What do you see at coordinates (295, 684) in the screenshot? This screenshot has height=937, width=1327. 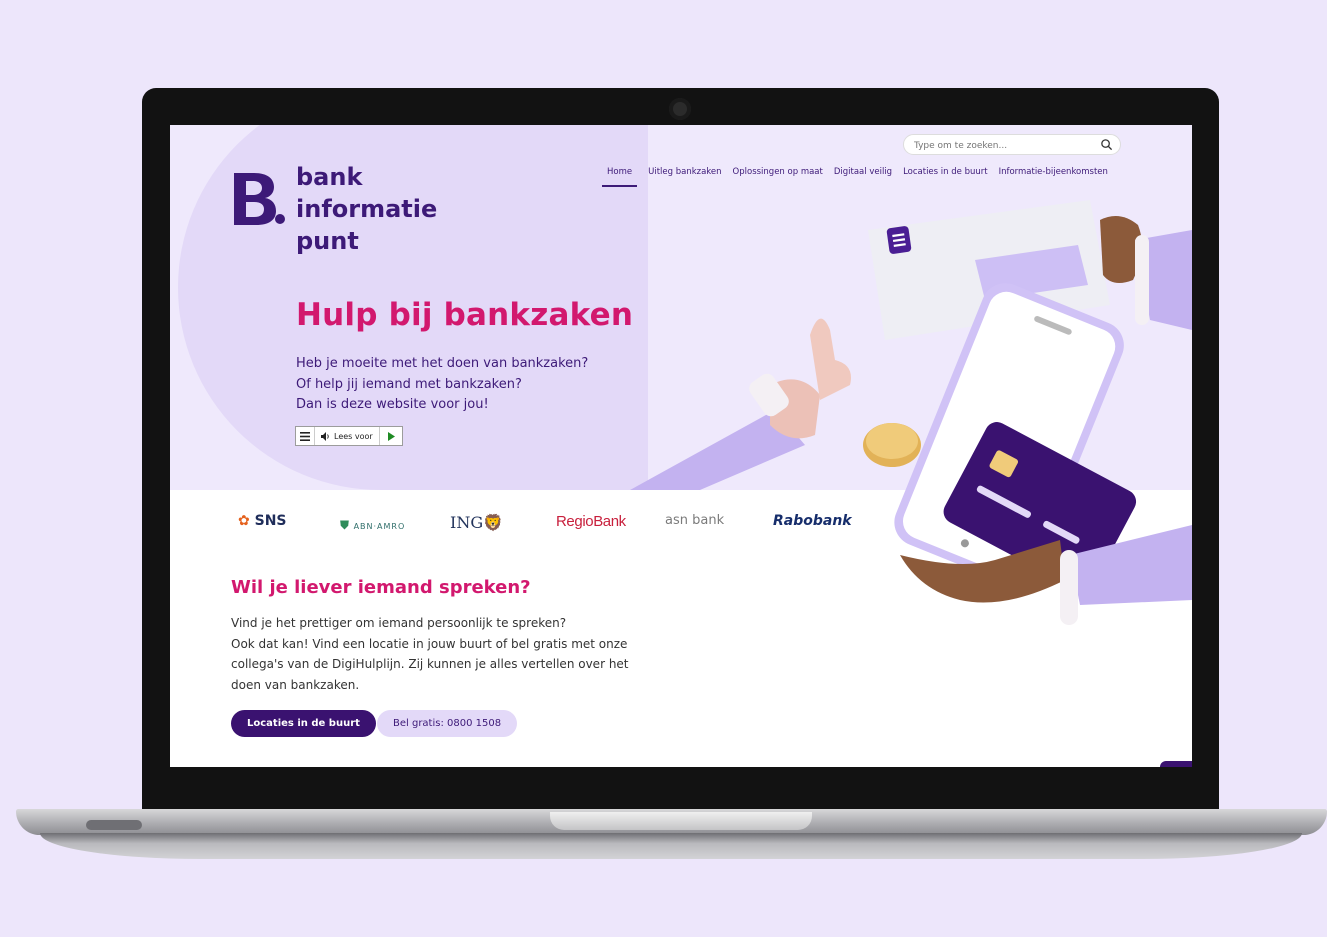 I see `contact-line-4: doen van bankzaken.` at bounding box center [295, 684].